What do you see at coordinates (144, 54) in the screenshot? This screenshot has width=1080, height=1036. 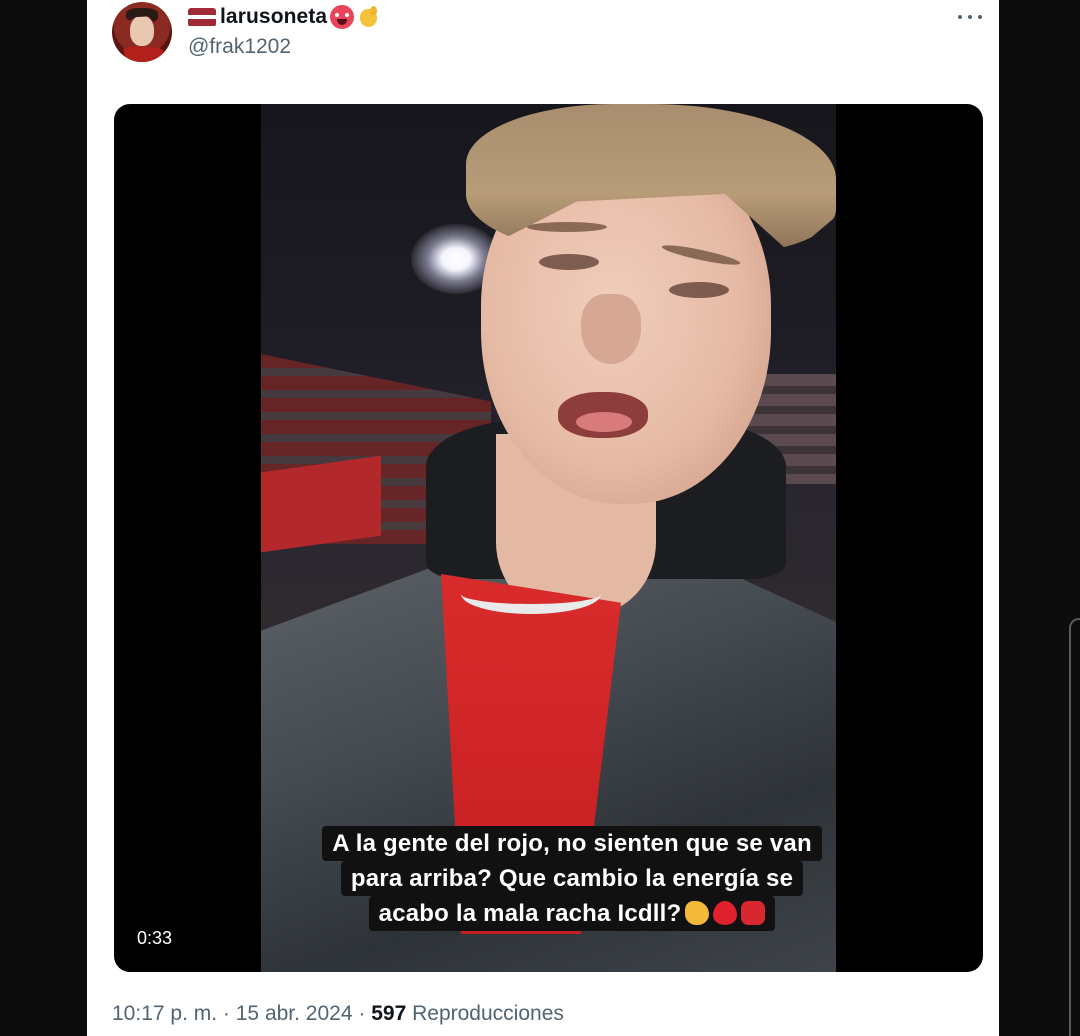 I see `avatar-shirt` at bounding box center [144, 54].